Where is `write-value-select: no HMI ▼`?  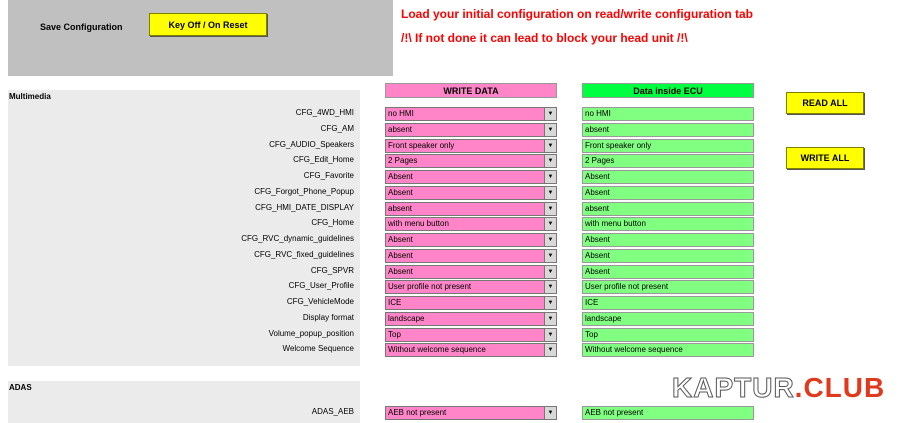
write-value-select: no HMI ▼ is located at coordinates (471, 114).